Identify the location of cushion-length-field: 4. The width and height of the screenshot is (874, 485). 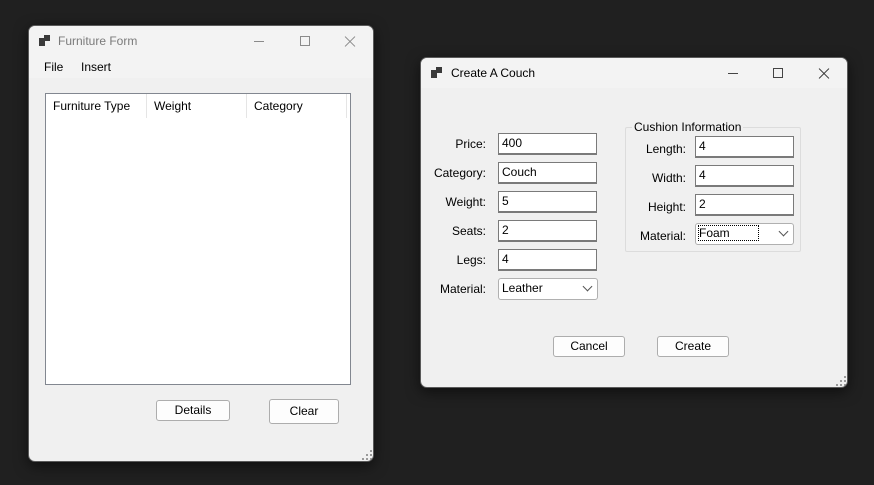
(744, 147).